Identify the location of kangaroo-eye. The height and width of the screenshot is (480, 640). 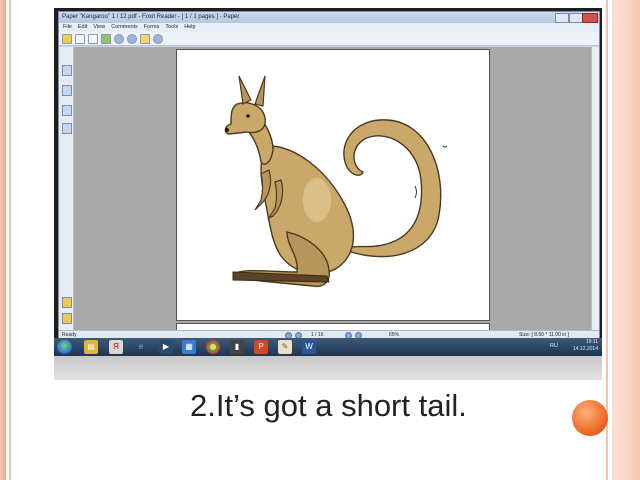
(248, 116).